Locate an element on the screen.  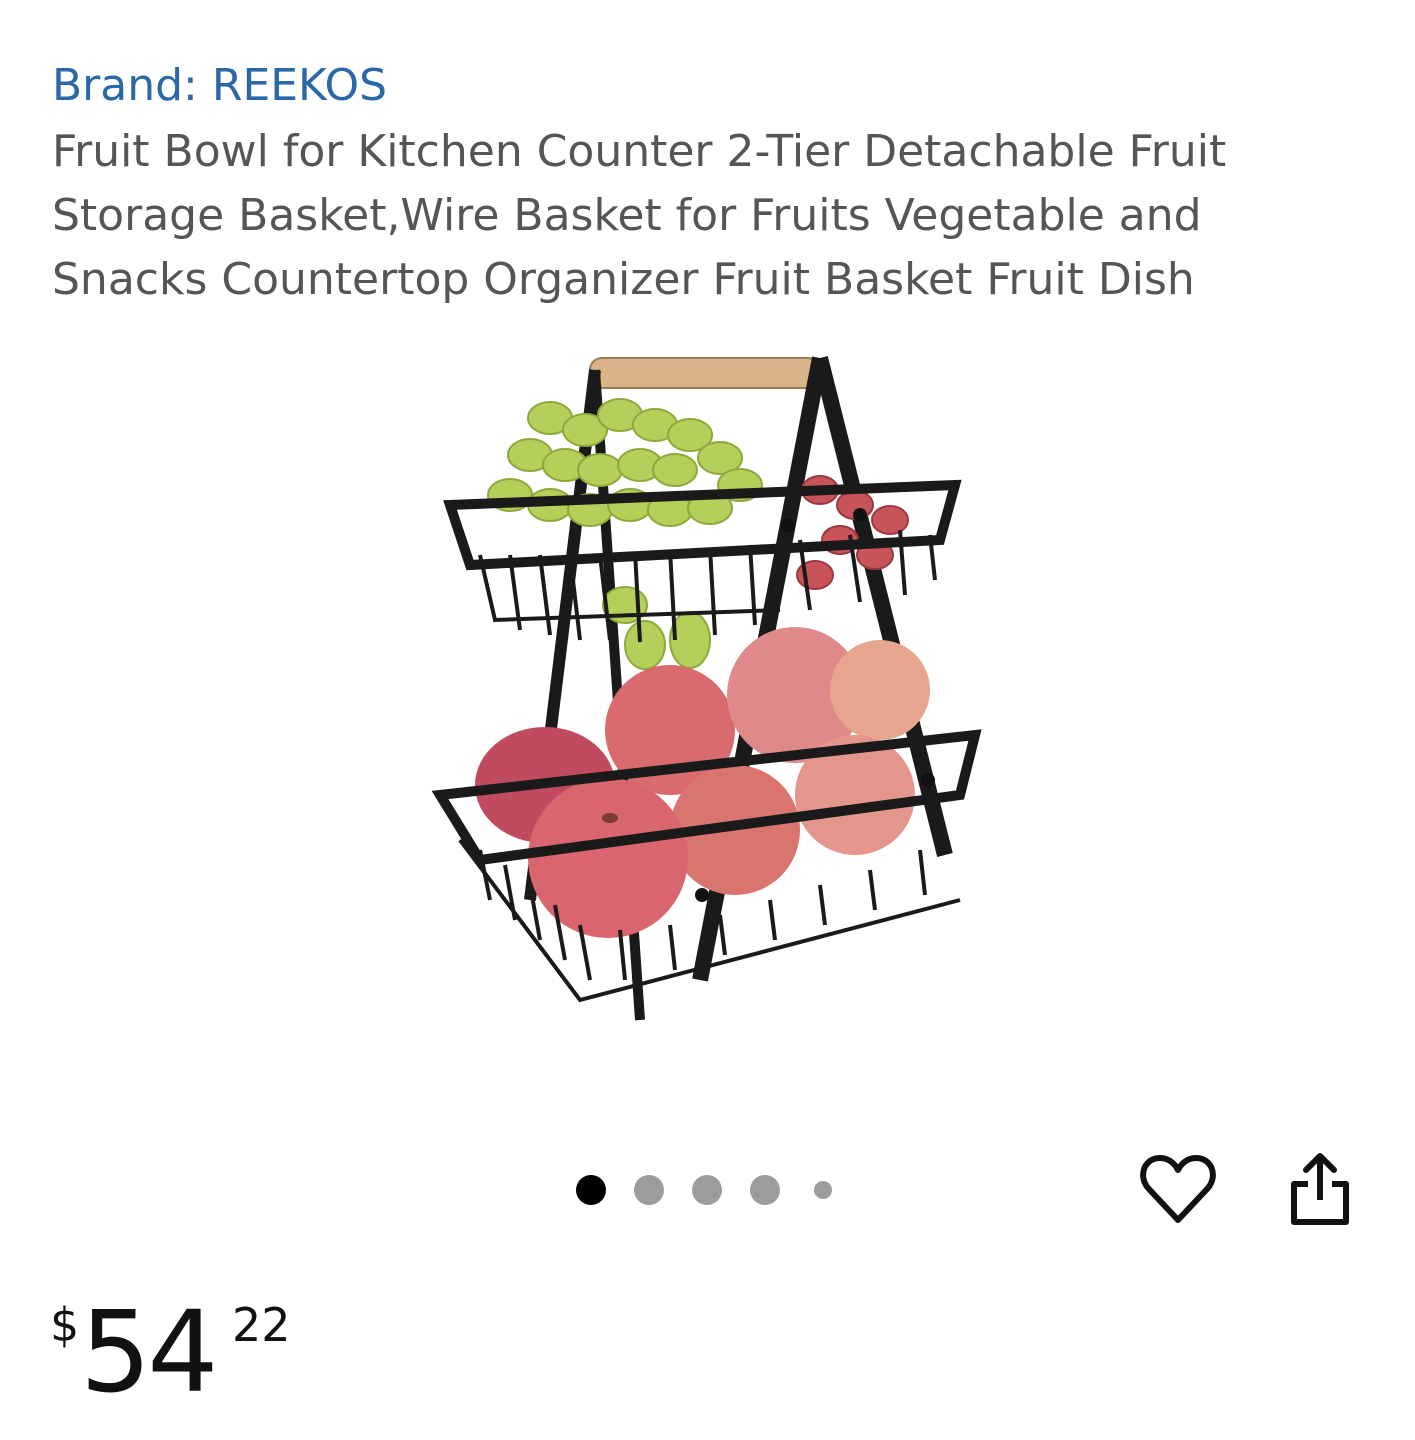
brand-link: Brand: REEKOS is located at coordinates (219, 86).